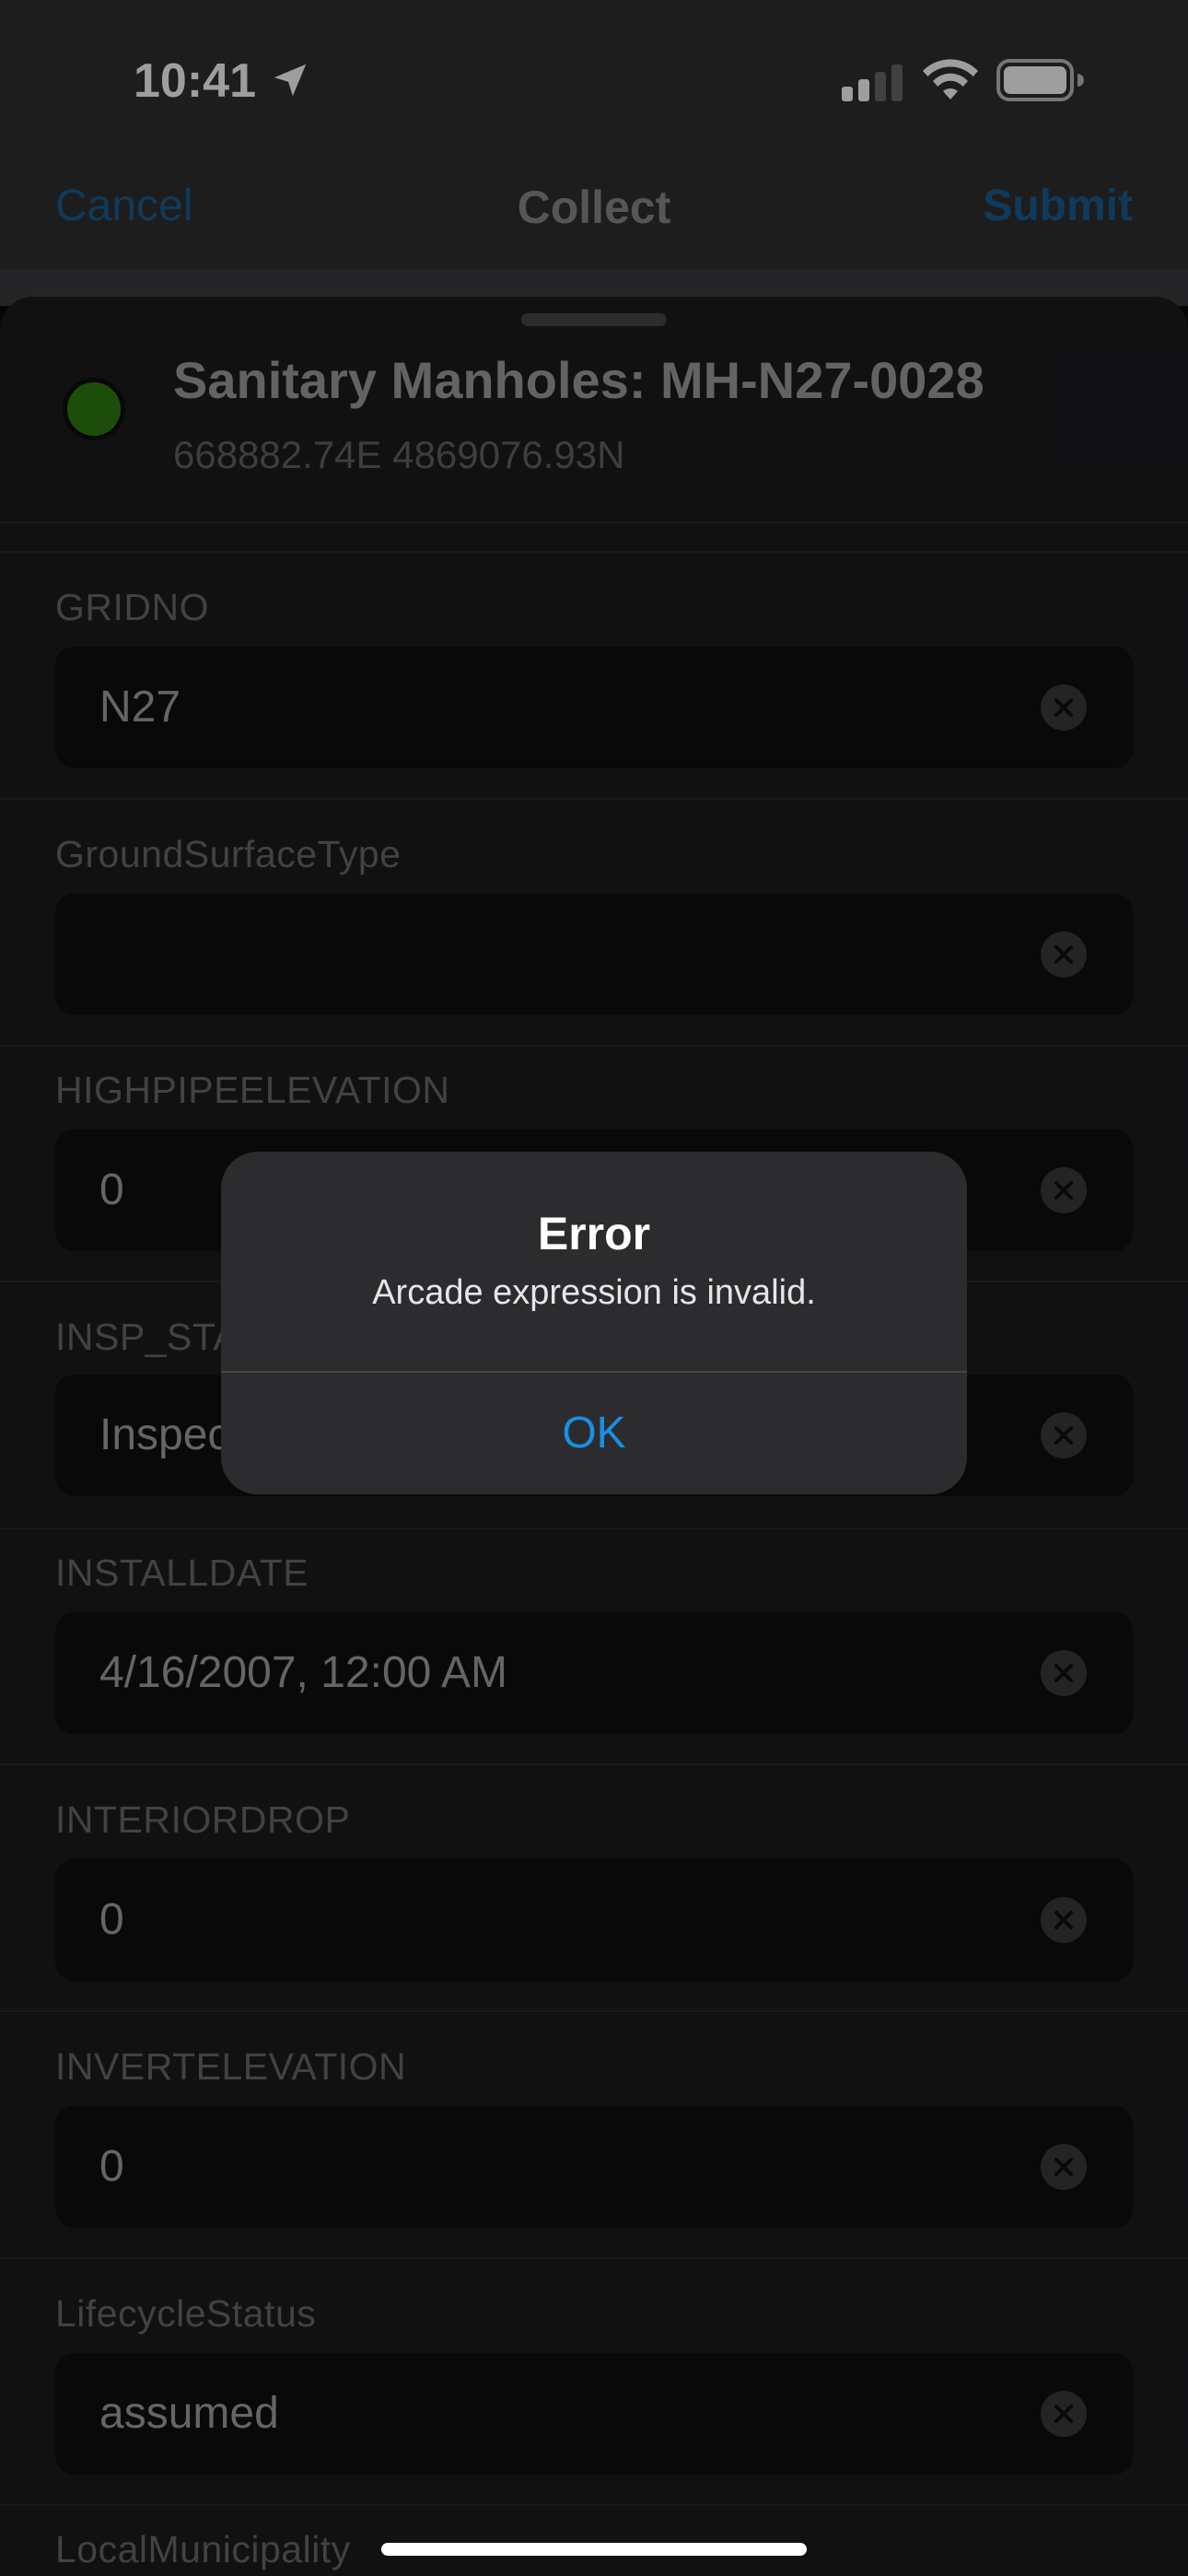  What do you see at coordinates (594, 1323) in the screenshot?
I see `error-alert-dialog: Error Arcade expression is invalid. OK` at bounding box center [594, 1323].